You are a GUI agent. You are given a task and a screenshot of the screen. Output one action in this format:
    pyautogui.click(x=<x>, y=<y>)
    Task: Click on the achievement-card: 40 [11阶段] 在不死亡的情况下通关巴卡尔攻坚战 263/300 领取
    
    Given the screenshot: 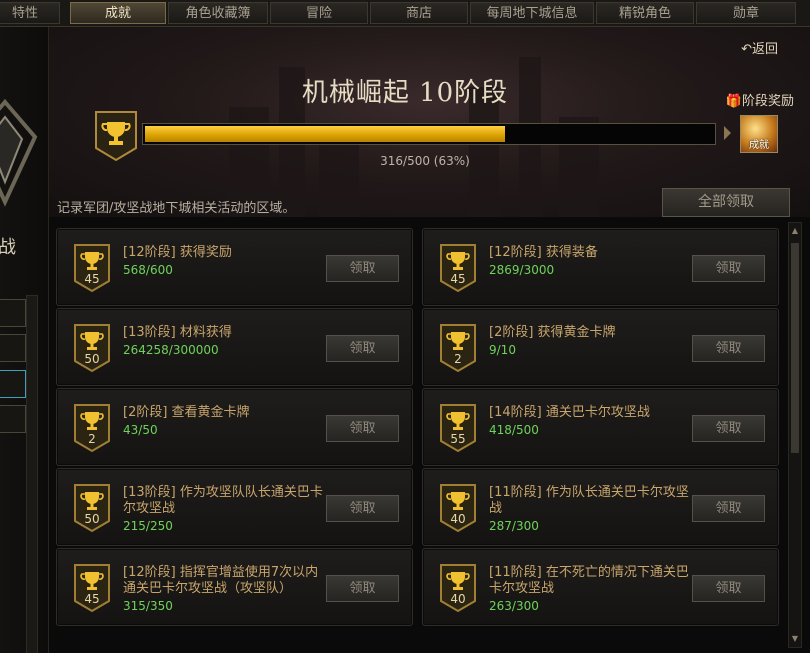 What is the action you would take?
    pyautogui.click(x=600, y=587)
    